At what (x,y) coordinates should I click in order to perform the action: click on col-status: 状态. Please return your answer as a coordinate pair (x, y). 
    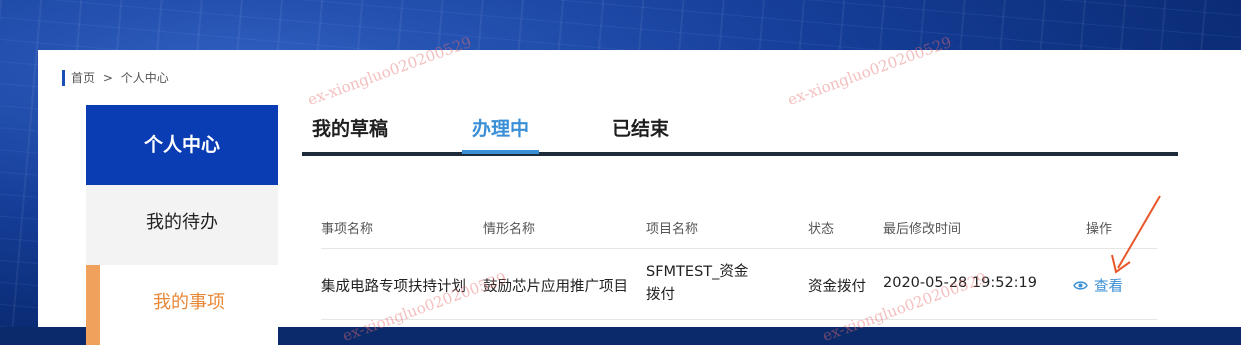
    Looking at the image, I should click on (821, 229).